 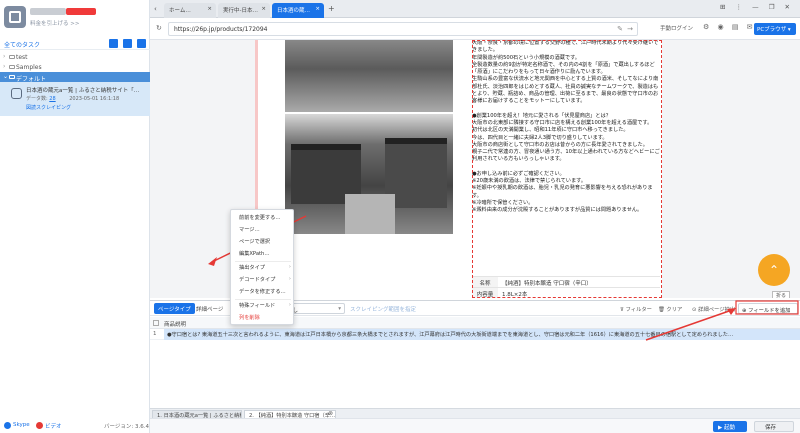 What do you see at coordinates (547, 282) in the screenshot?
I see `spec-value: 【純酒】特別本醸造 守口宿（辛口）` at bounding box center [547, 282].